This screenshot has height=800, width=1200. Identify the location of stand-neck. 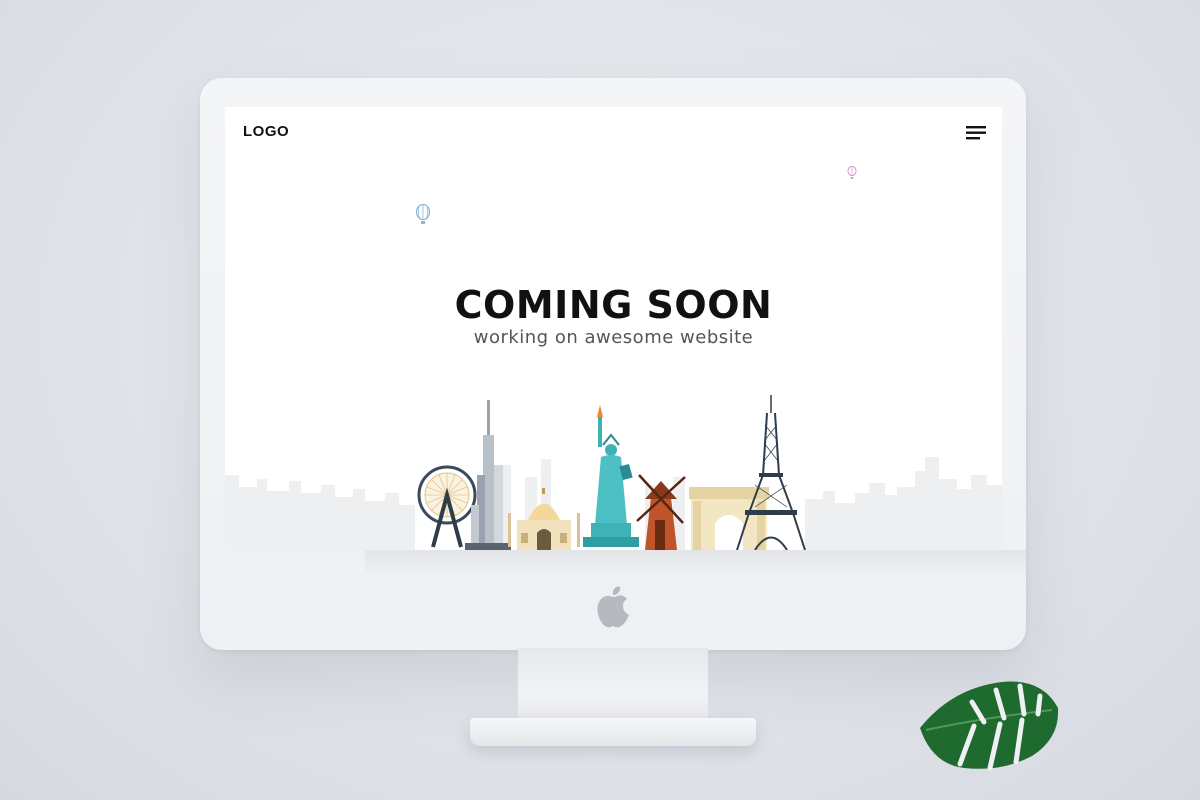
(613, 687).